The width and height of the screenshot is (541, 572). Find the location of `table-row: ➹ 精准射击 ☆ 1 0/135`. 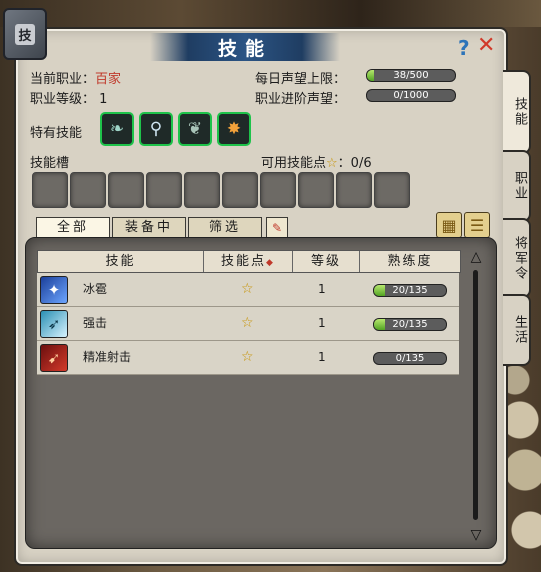

table-row: ➹ 精准射击 ☆ 1 0/135 is located at coordinates (248, 358).